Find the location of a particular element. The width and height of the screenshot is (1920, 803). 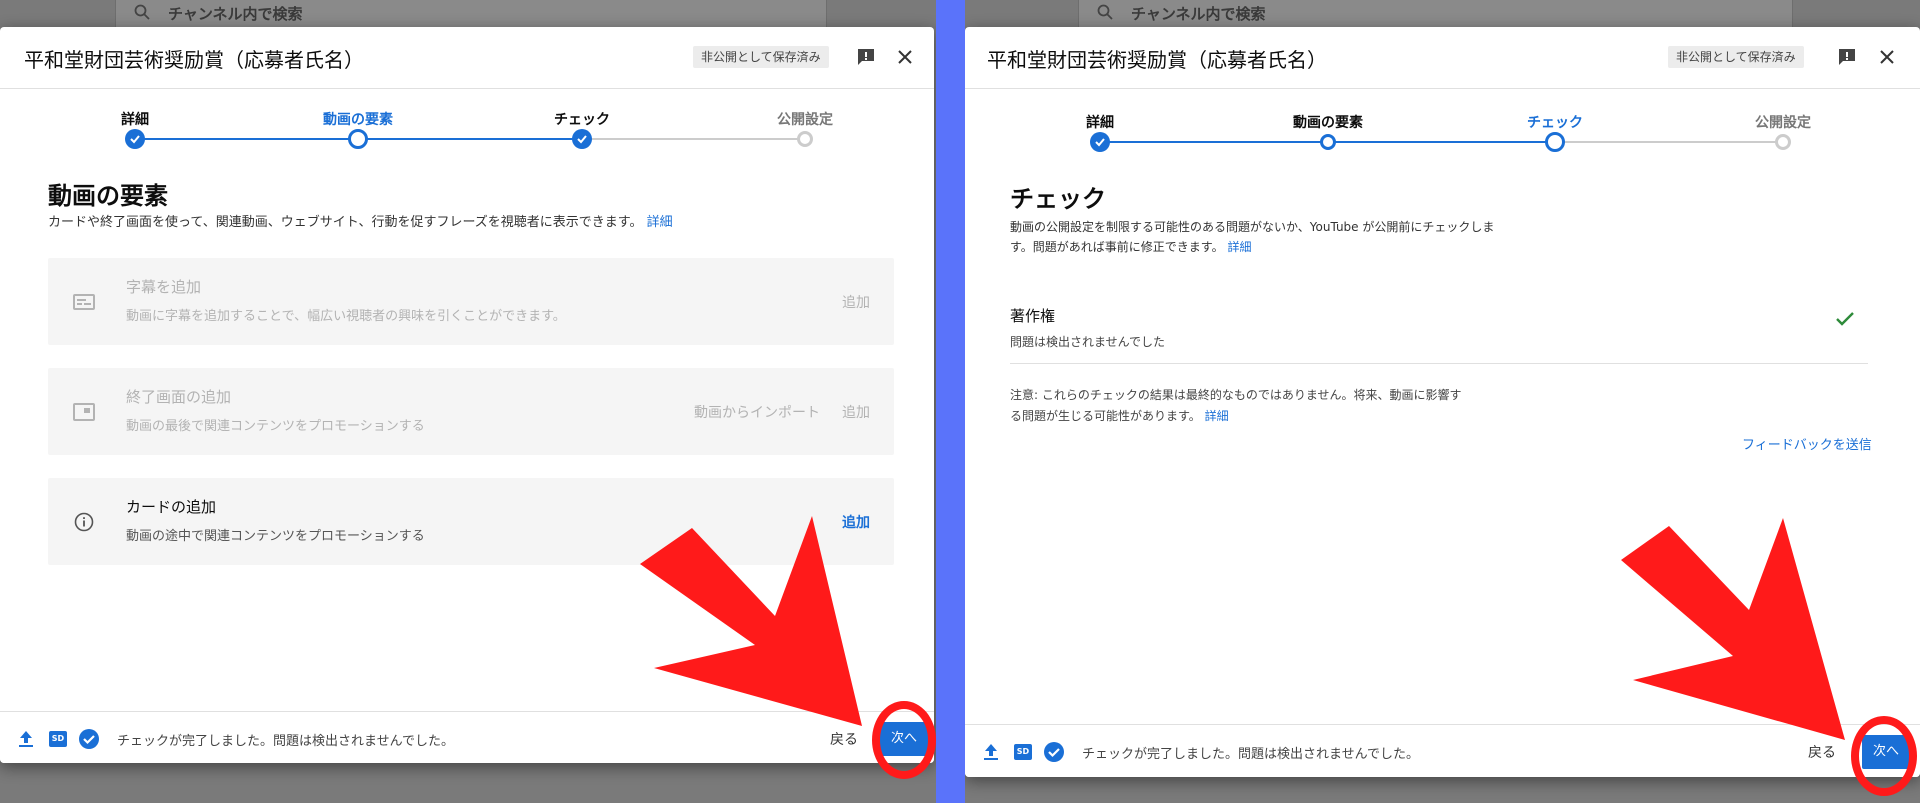

section-title: チェック is located at coordinates (1058, 199).